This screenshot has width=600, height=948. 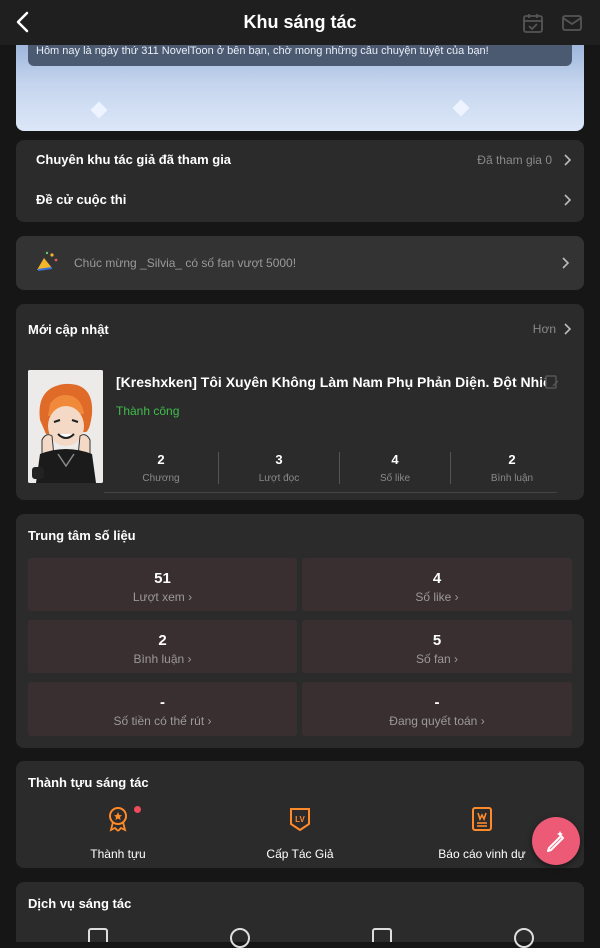 What do you see at coordinates (279, 468) in the screenshot?
I see `book-stat-reads: 3 Lượt đọc` at bounding box center [279, 468].